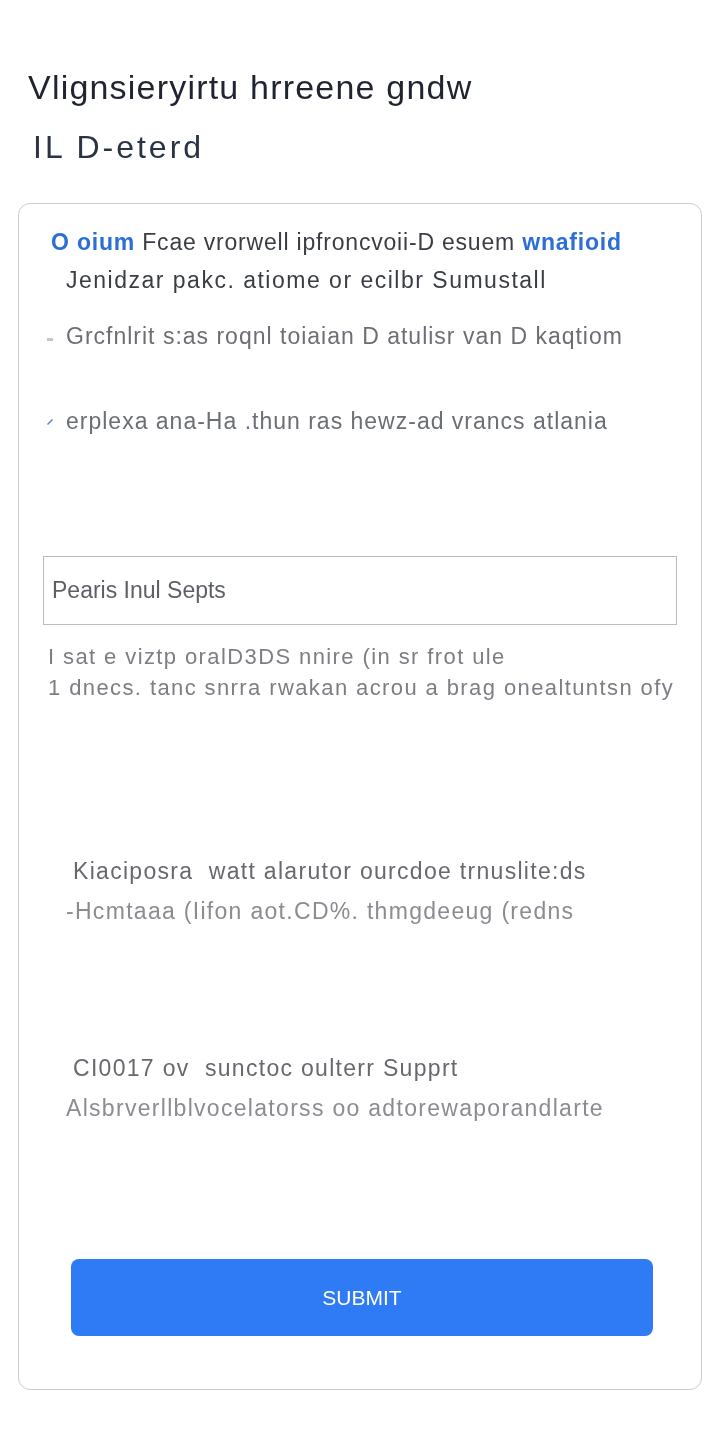  I want to click on section-heading: Kiaciposra watt alarutor ourcdoe trnuslite:ds, so click(330, 871).